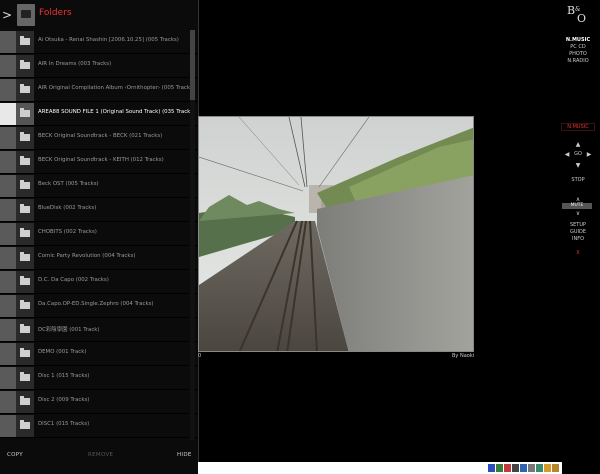  Describe the element at coordinates (184, 455) in the screenshot. I see `hide-button: HIDE` at that location.